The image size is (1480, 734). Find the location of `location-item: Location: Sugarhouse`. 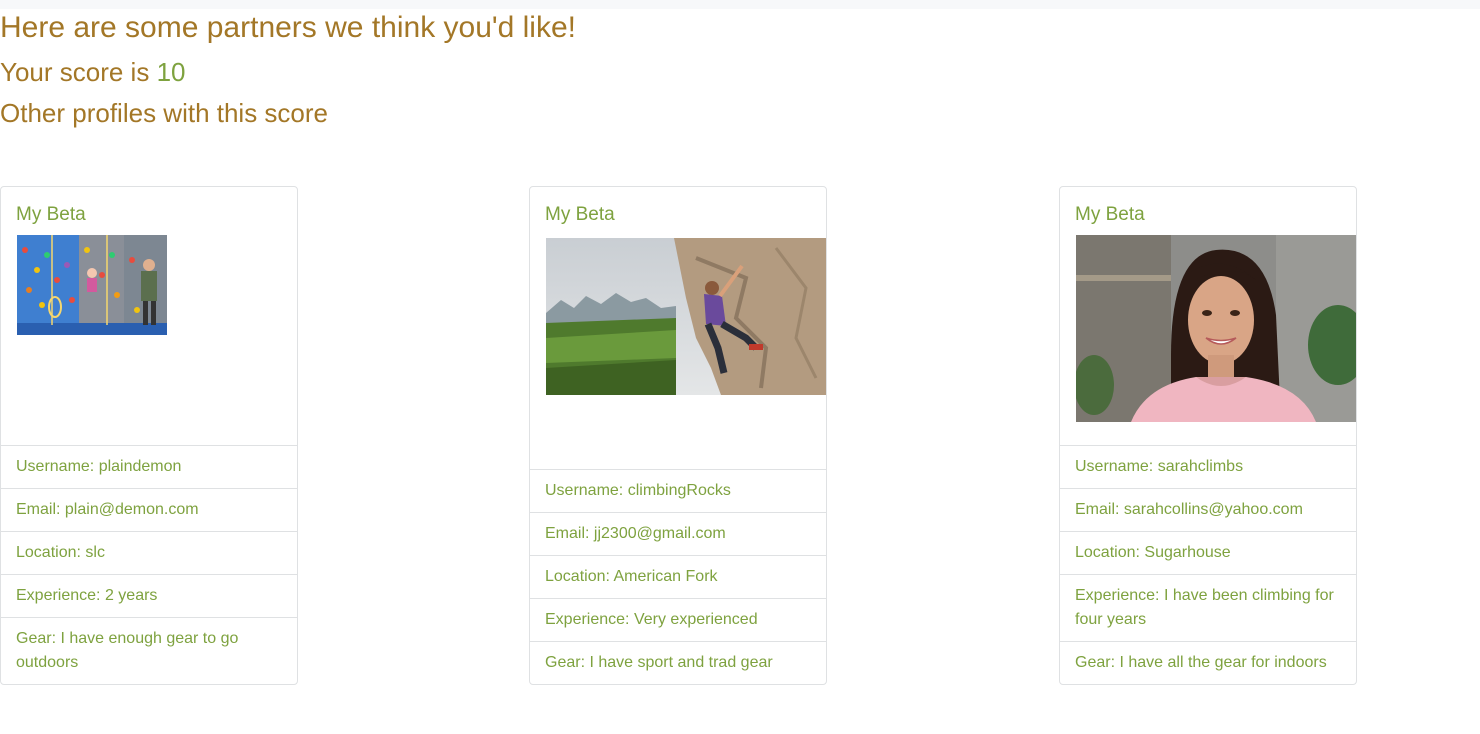

location-item: Location: Sugarhouse is located at coordinates (1208, 552).